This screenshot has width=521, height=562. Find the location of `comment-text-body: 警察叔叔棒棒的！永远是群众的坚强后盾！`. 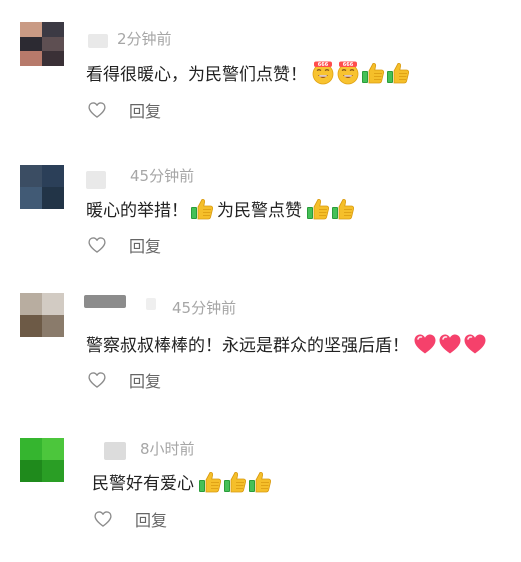

comment-text-body: 警察叔叔棒棒的！永远是群众的坚强后盾！ is located at coordinates (247, 346).